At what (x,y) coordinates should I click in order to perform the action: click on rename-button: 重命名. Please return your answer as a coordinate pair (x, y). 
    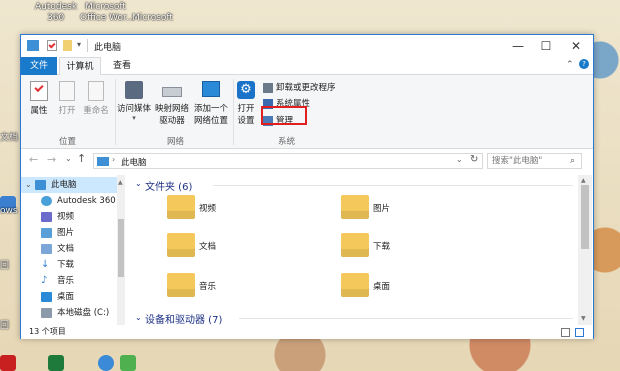
    Looking at the image, I should click on (96, 98).